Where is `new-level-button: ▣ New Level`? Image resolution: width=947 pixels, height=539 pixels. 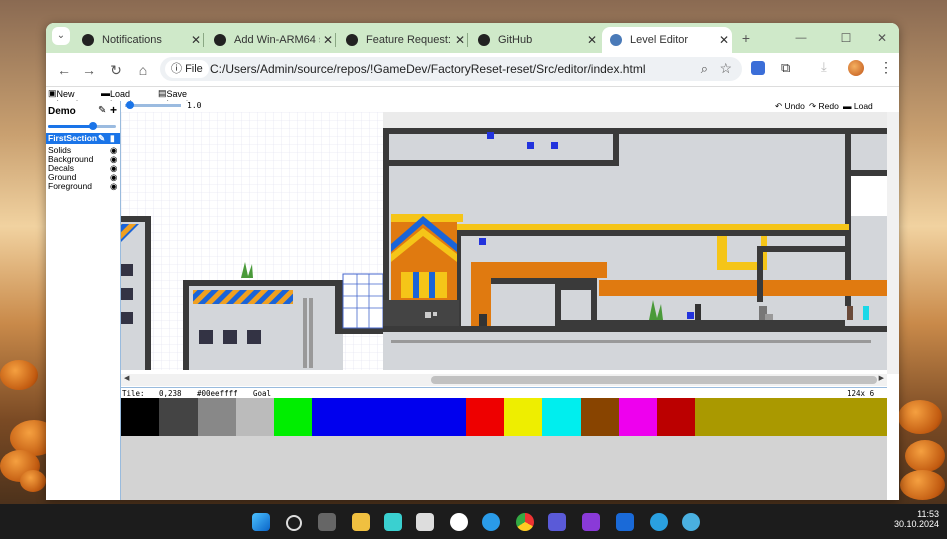
new-level-button: ▣ New Level is located at coordinates (63, 98).